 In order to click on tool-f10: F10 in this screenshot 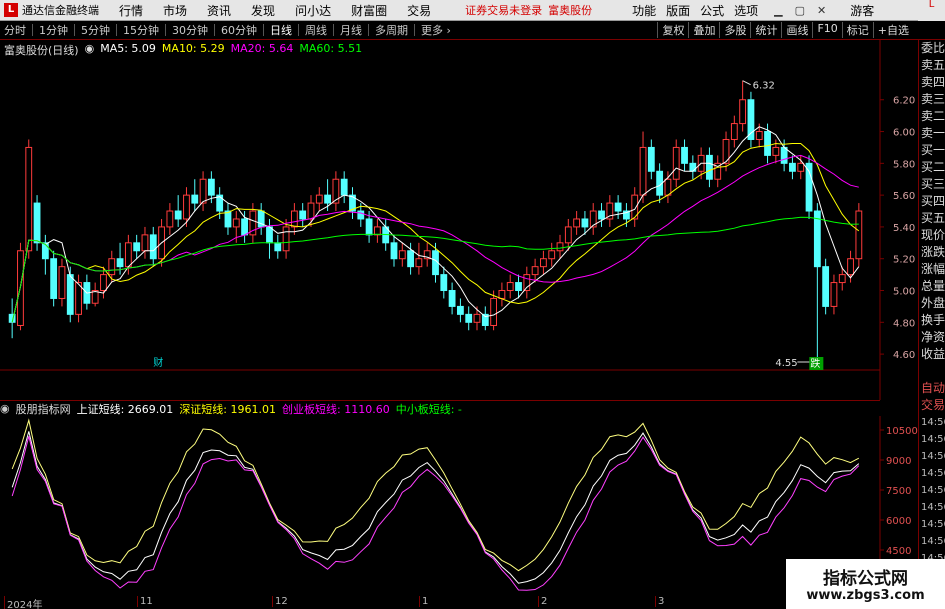, I will do `click(826, 30)`.